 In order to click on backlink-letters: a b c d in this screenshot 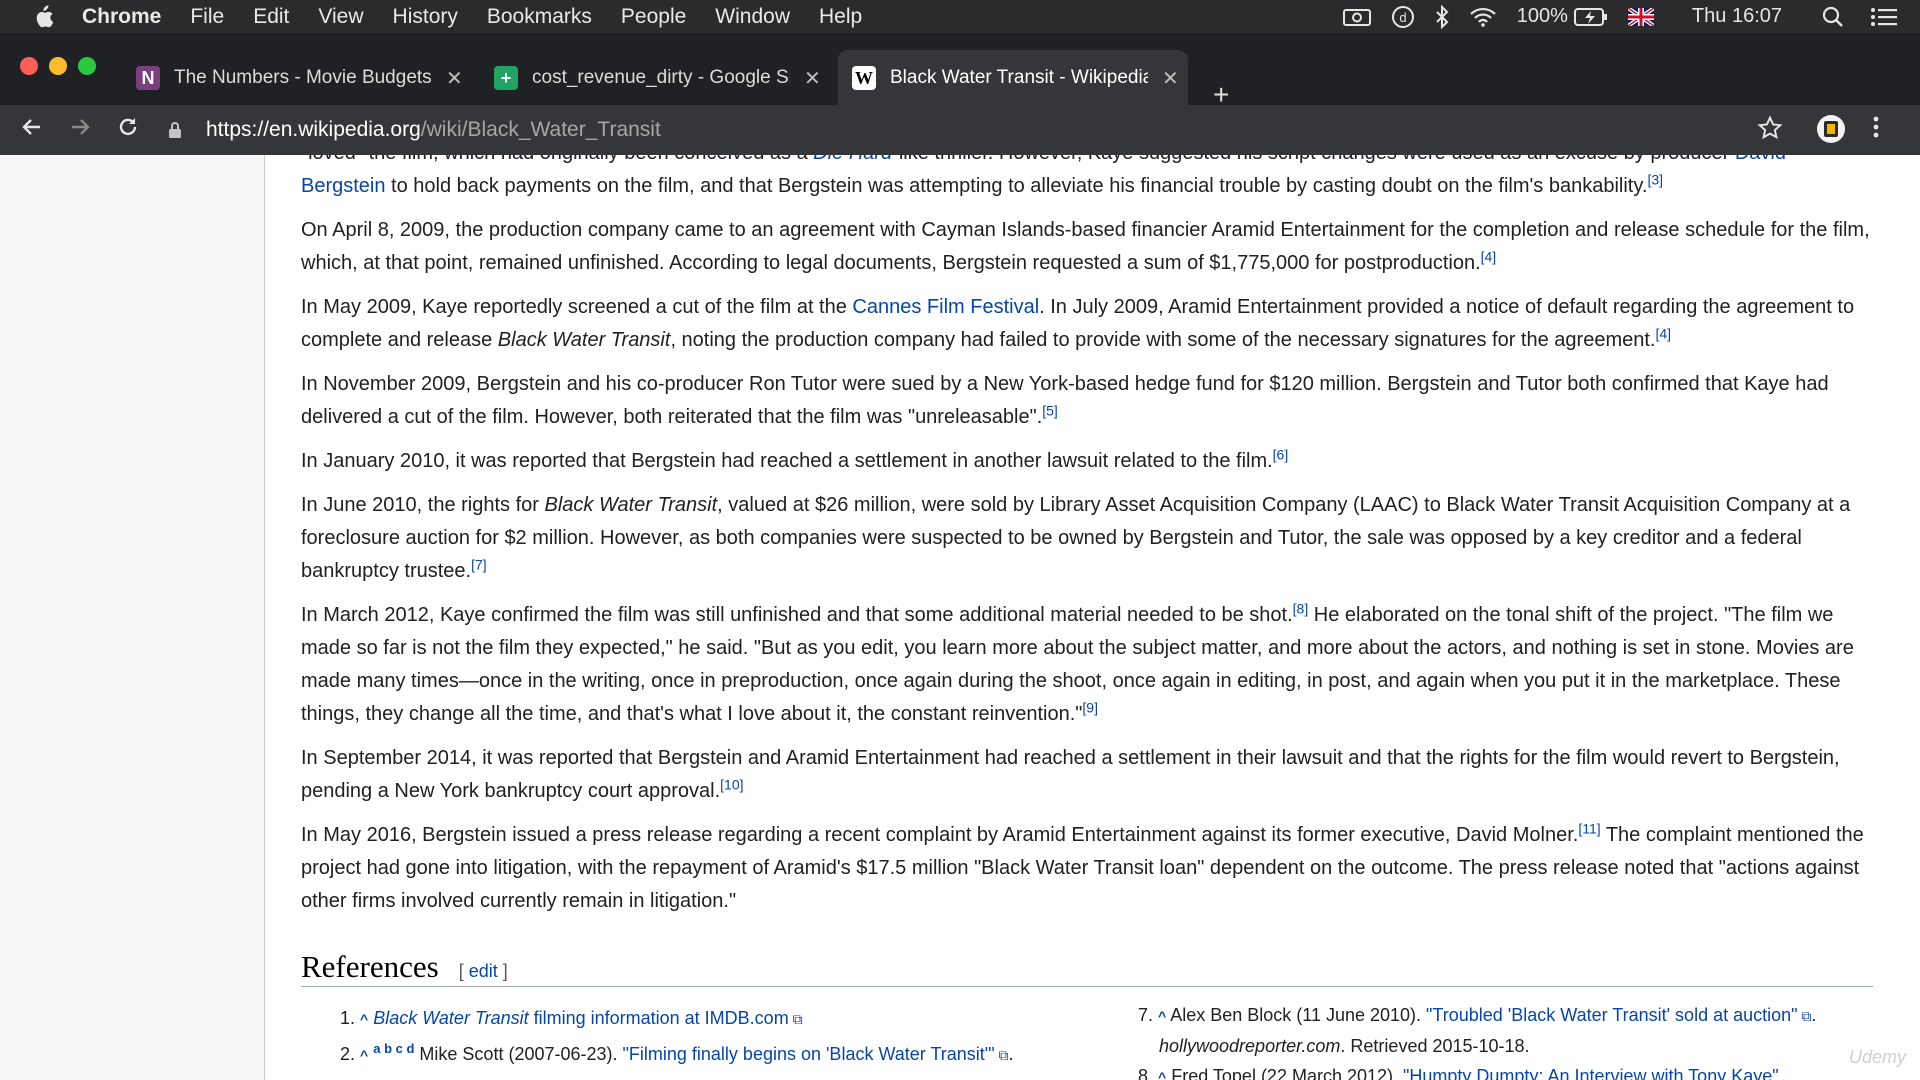, I will do `click(393, 1048)`.